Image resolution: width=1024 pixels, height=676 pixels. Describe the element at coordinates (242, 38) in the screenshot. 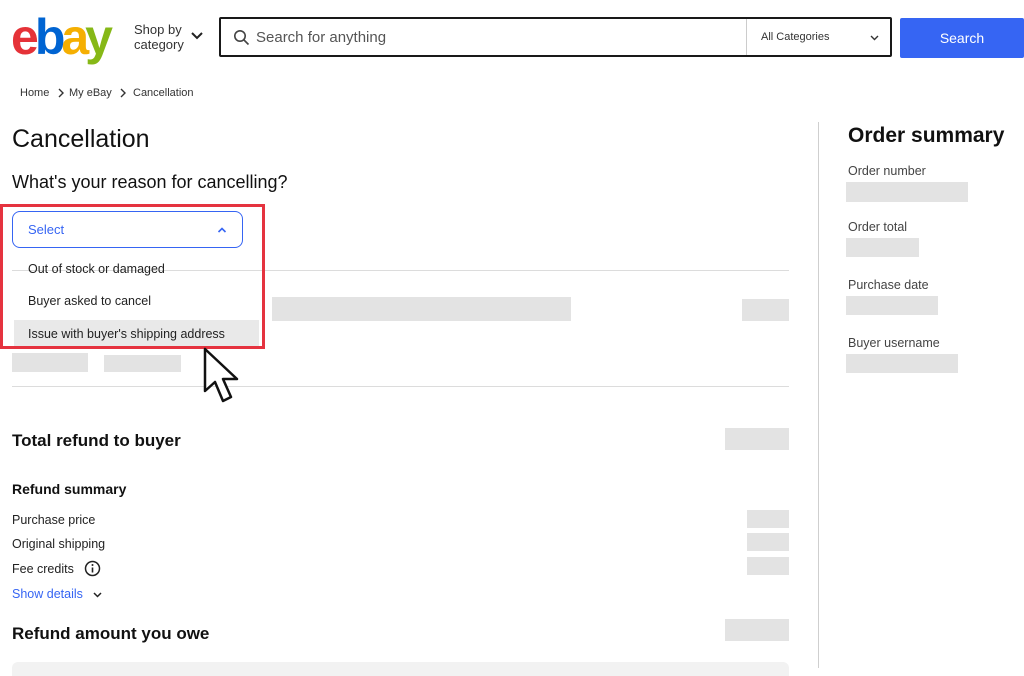

I see `search-icon` at that location.